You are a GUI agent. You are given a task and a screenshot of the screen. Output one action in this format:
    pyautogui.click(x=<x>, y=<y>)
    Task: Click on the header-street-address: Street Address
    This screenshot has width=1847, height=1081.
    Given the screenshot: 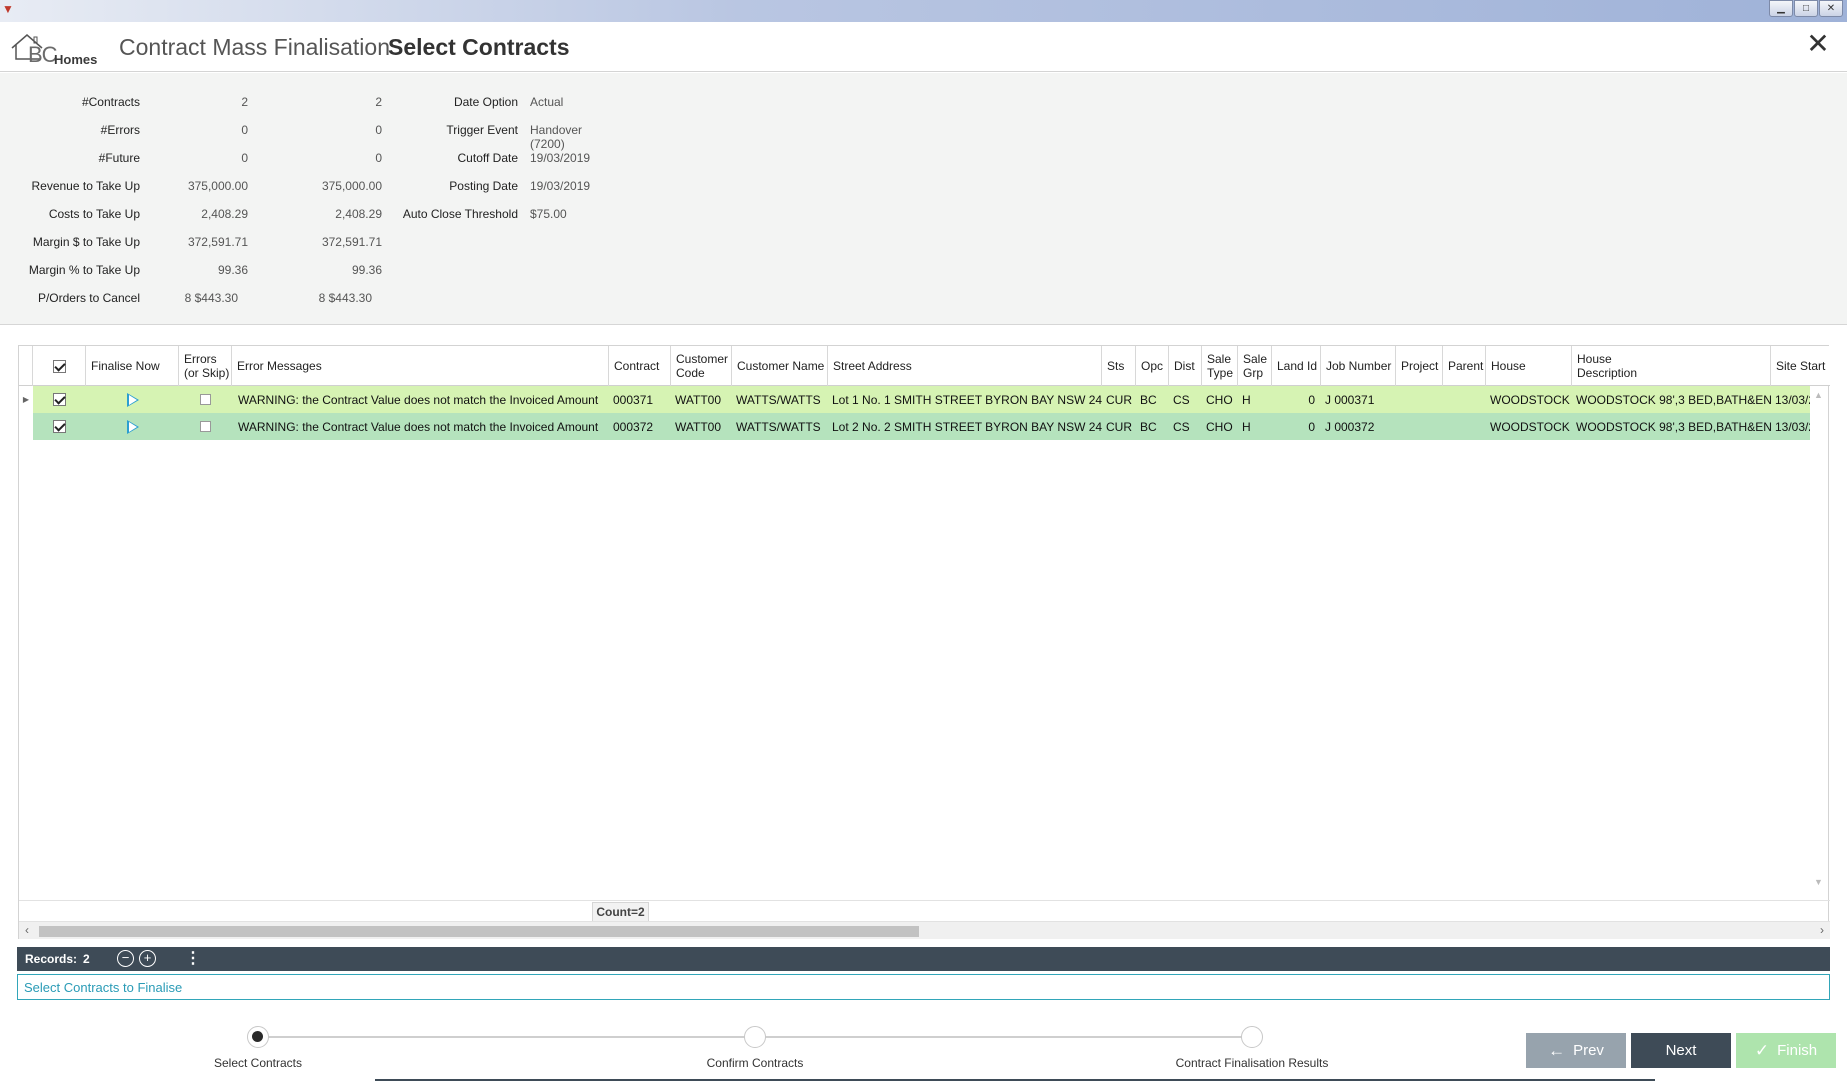 What is the action you would take?
    pyautogui.click(x=965, y=366)
    